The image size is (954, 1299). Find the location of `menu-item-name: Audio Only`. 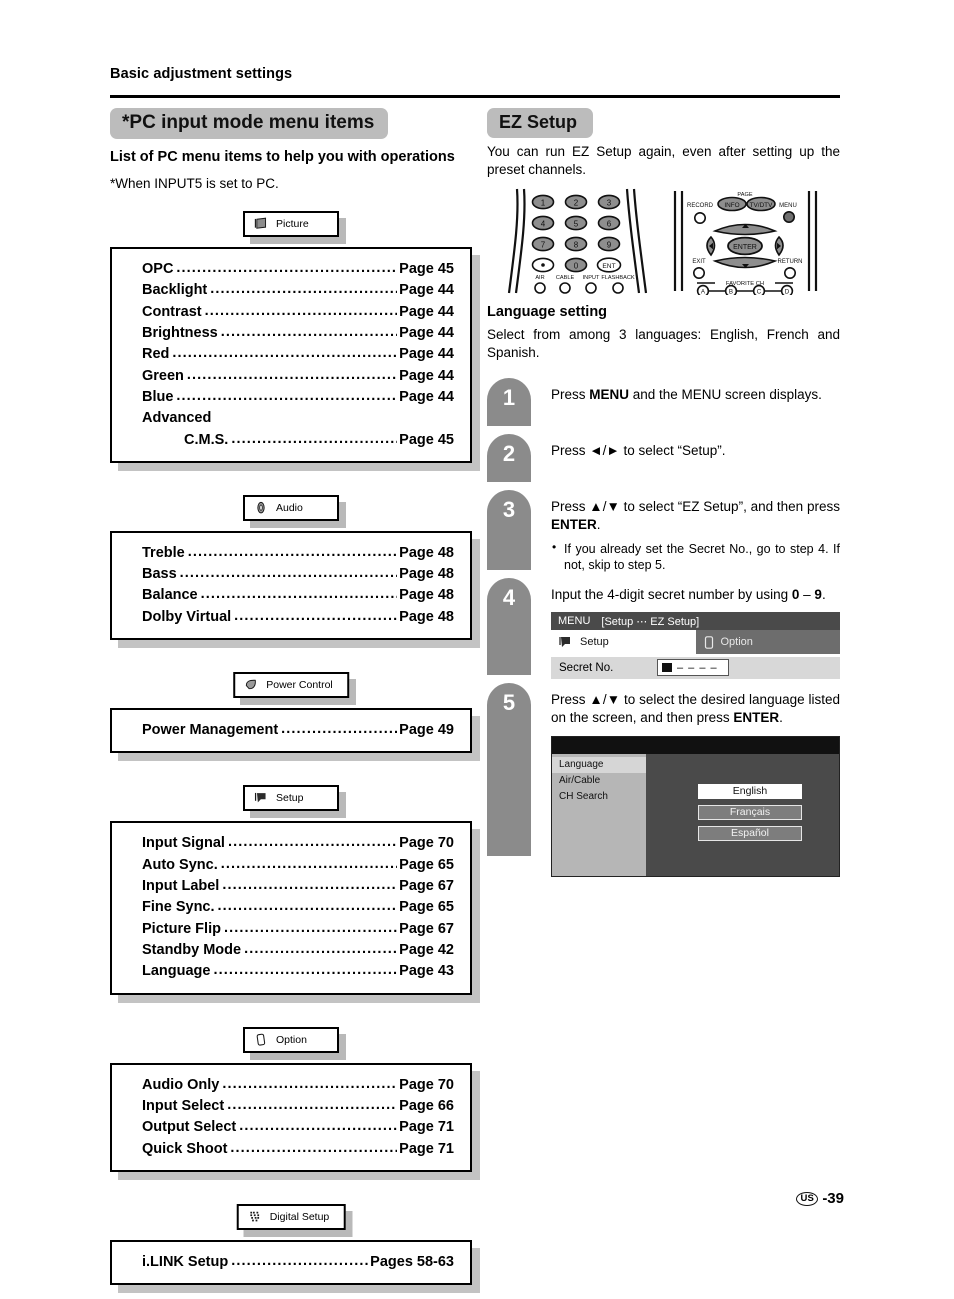

menu-item-name: Audio Only is located at coordinates (181, 1084).